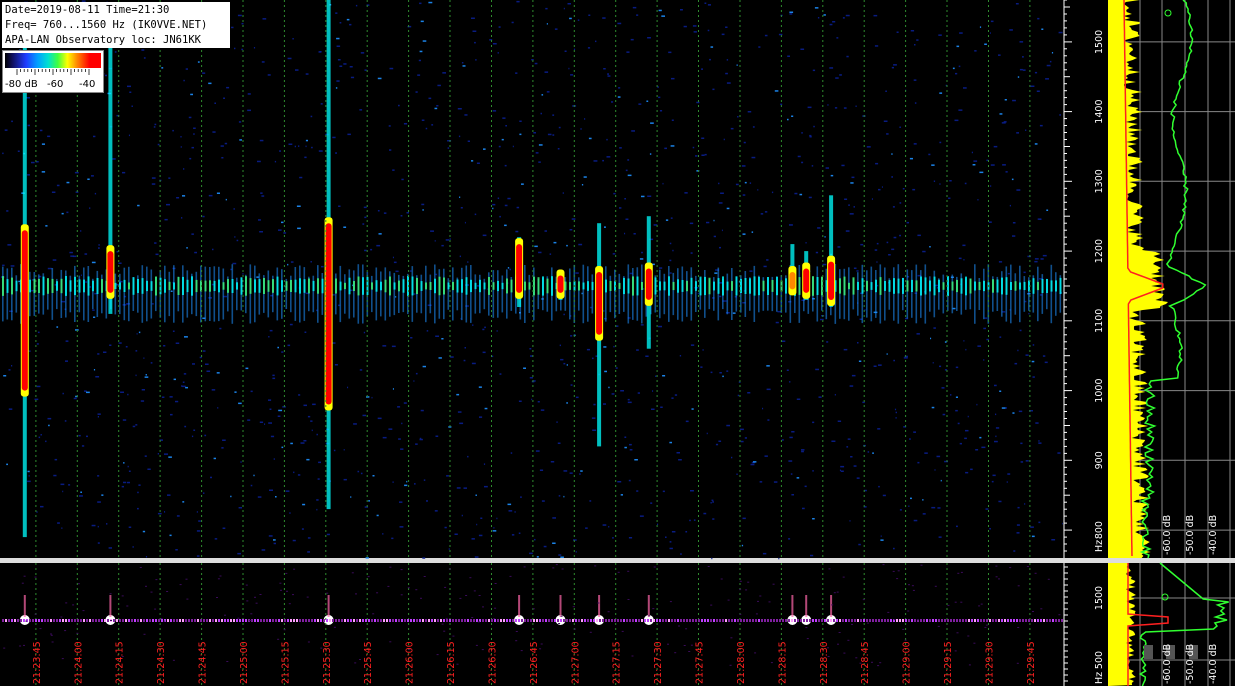 This screenshot has width=1235, height=686. I want to click on time-tick-label: 21:29:45, so click(1031, 662).